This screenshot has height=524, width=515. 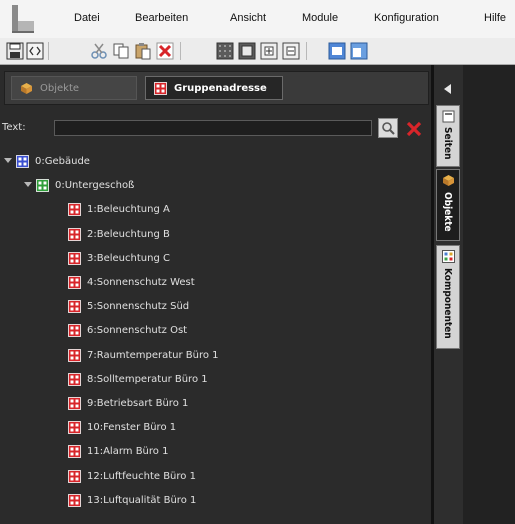 I want to click on menu-module: Module, so click(x=320, y=18).